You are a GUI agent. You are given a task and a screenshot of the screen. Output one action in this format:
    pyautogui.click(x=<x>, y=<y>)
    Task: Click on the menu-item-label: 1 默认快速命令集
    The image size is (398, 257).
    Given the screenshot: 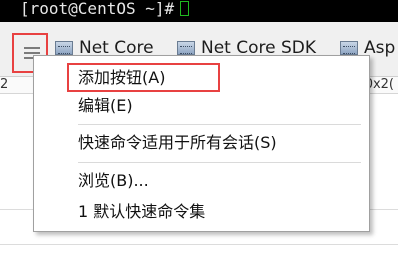 What is the action you would take?
    pyautogui.click(x=142, y=211)
    